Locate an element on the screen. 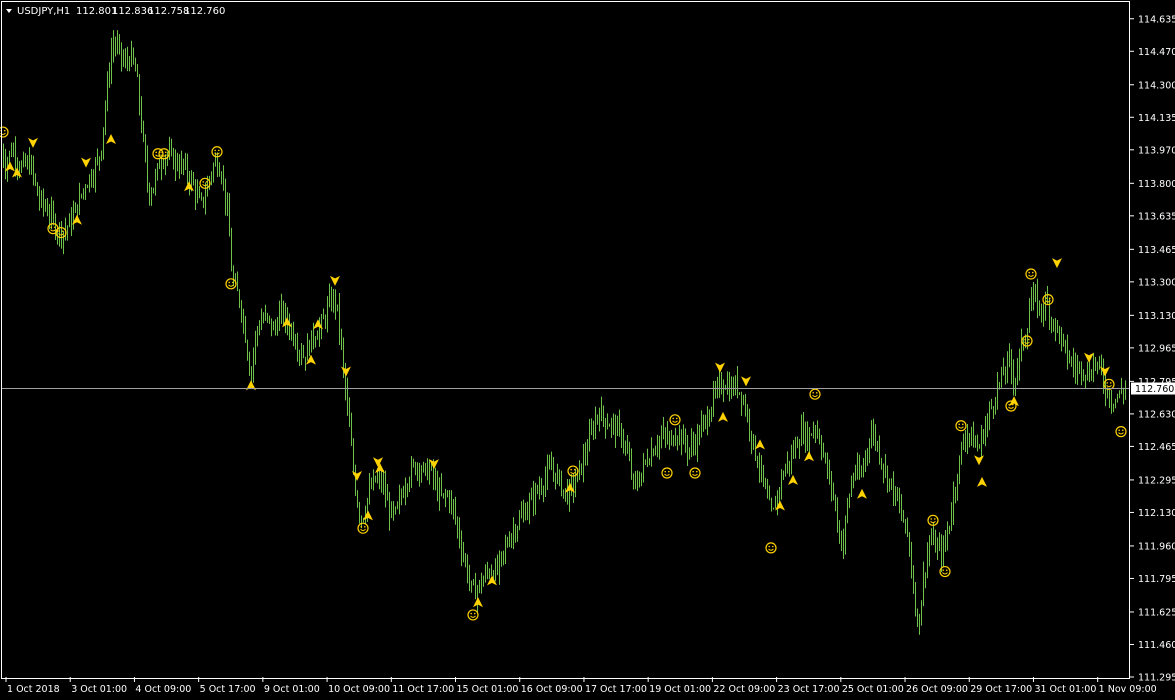  y-tick-label: 113.465 is located at coordinates (1156, 250).